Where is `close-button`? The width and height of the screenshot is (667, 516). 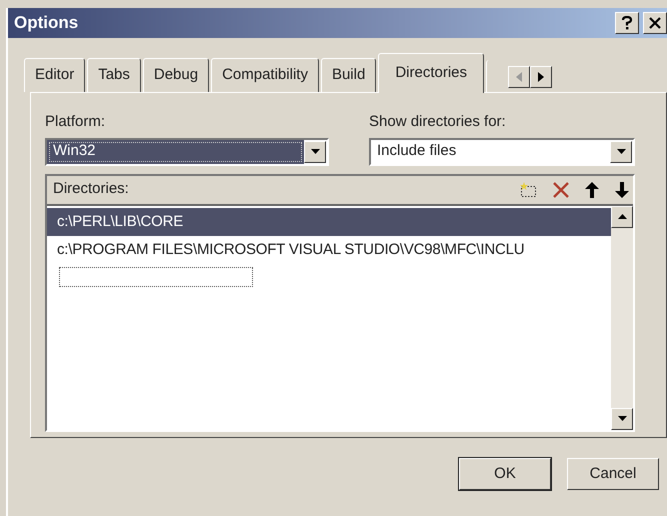
close-button is located at coordinates (655, 23).